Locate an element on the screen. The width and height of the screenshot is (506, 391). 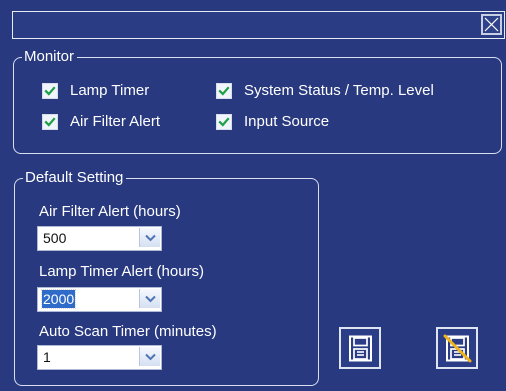
save-button is located at coordinates (360, 348).